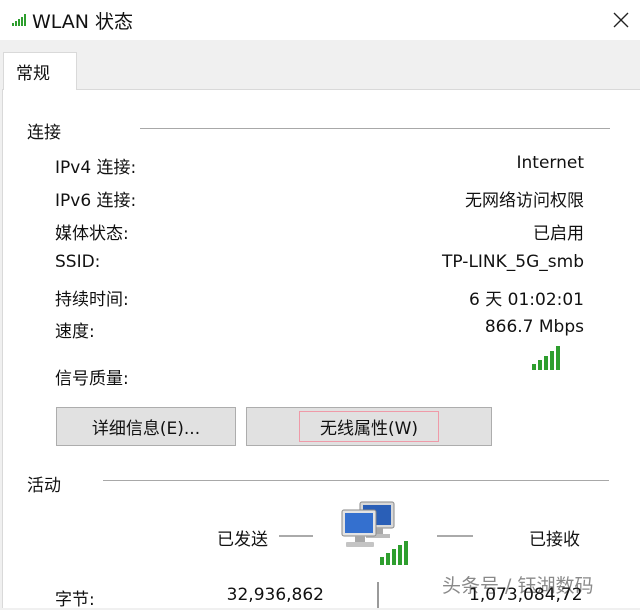 The height and width of the screenshot is (610, 640). What do you see at coordinates (526, 300) in the screenshot?
I see `duration-value: 6 天 01:02:01` at bounding box center [526, 300].